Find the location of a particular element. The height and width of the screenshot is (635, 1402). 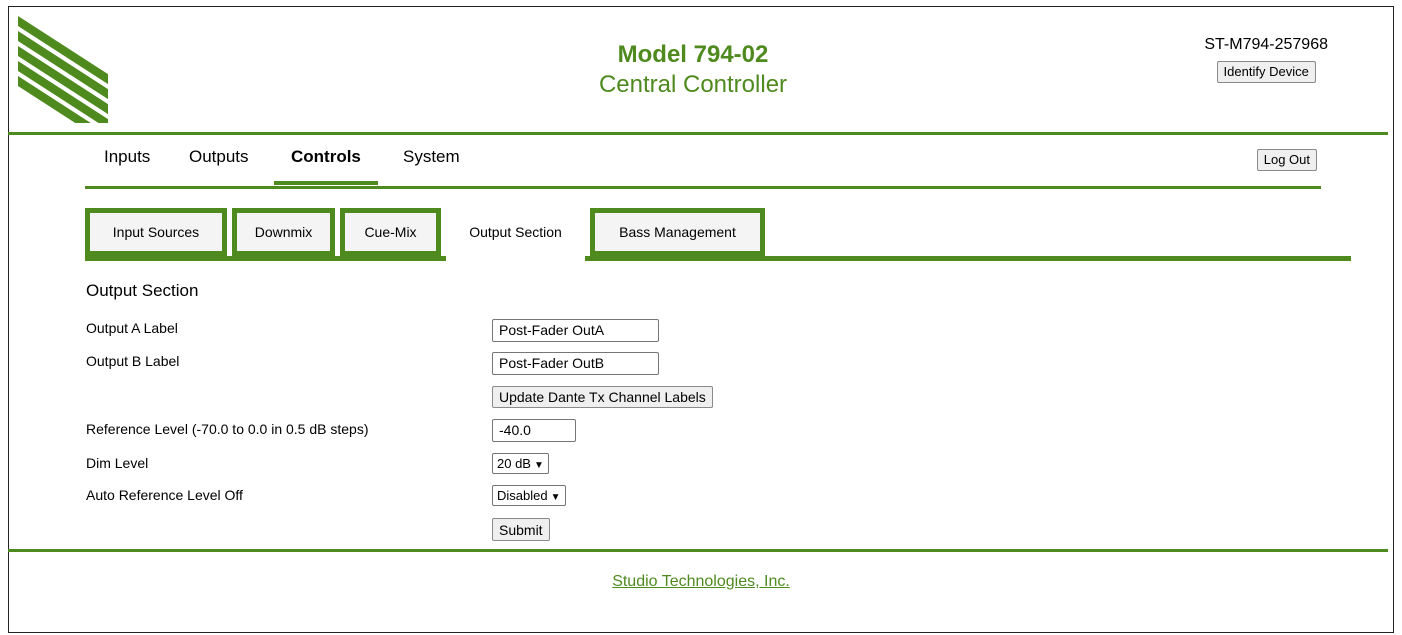

log-out-button: Log Out is located at coordinates (1286, 160).